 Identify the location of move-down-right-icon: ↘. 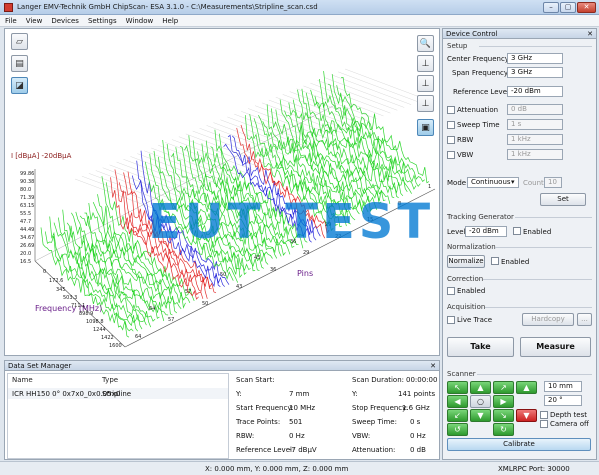
(503, 415).